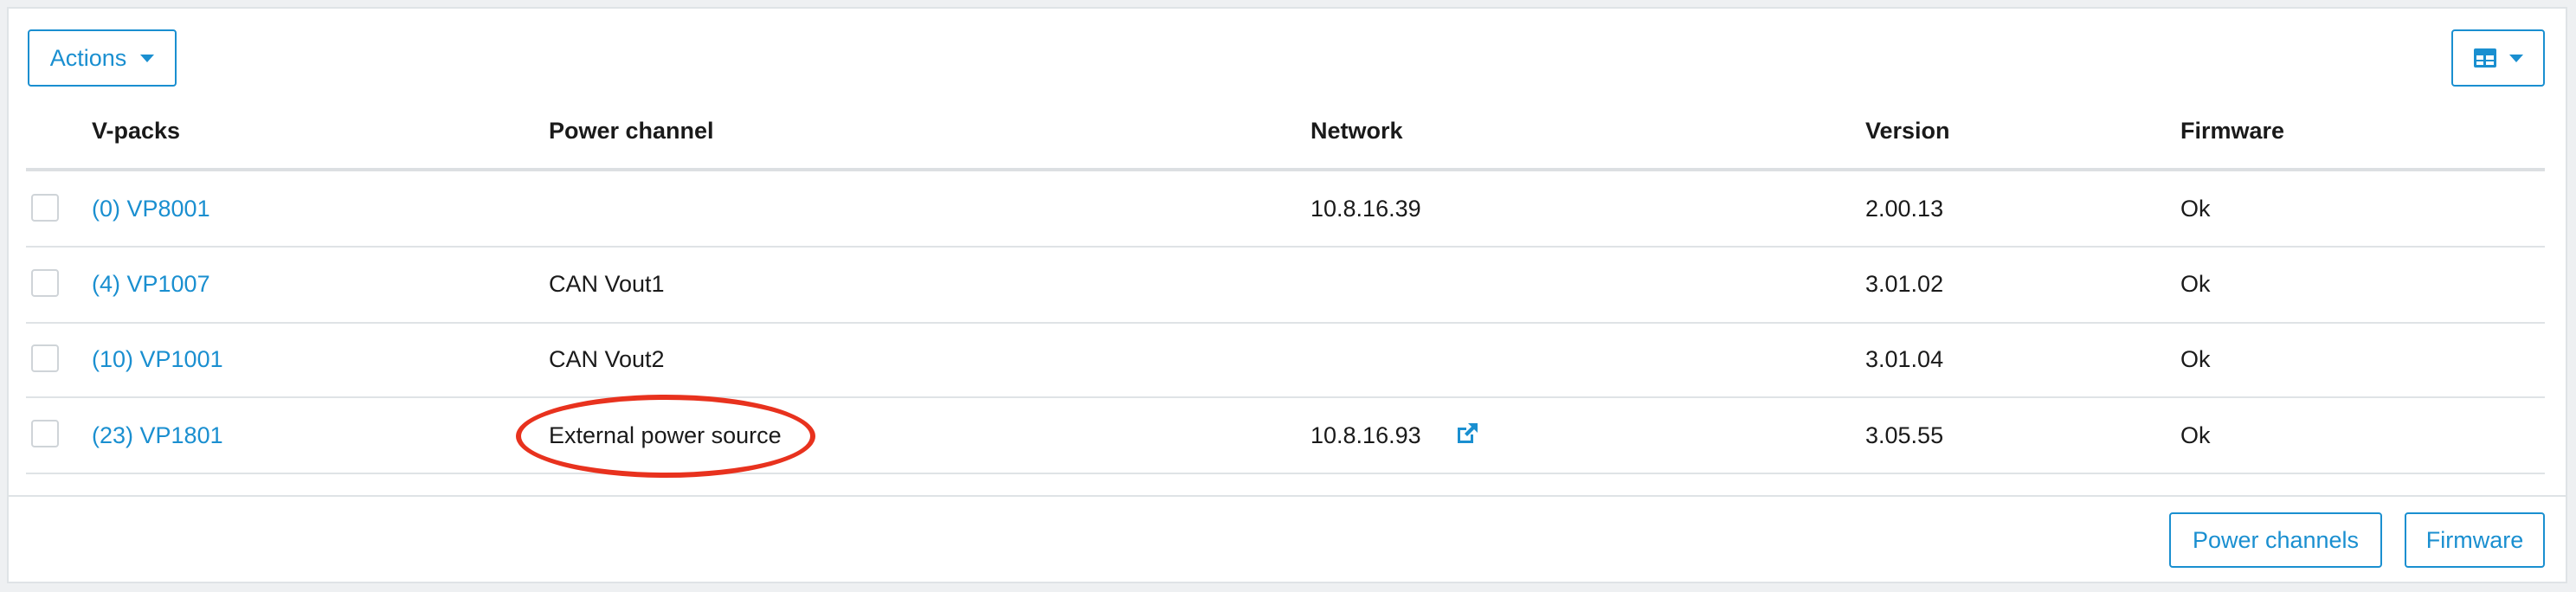 Image resolution: width=2576 pixels, height=592 pixels. I want to click on external-link-icon, so click(1467, 434).